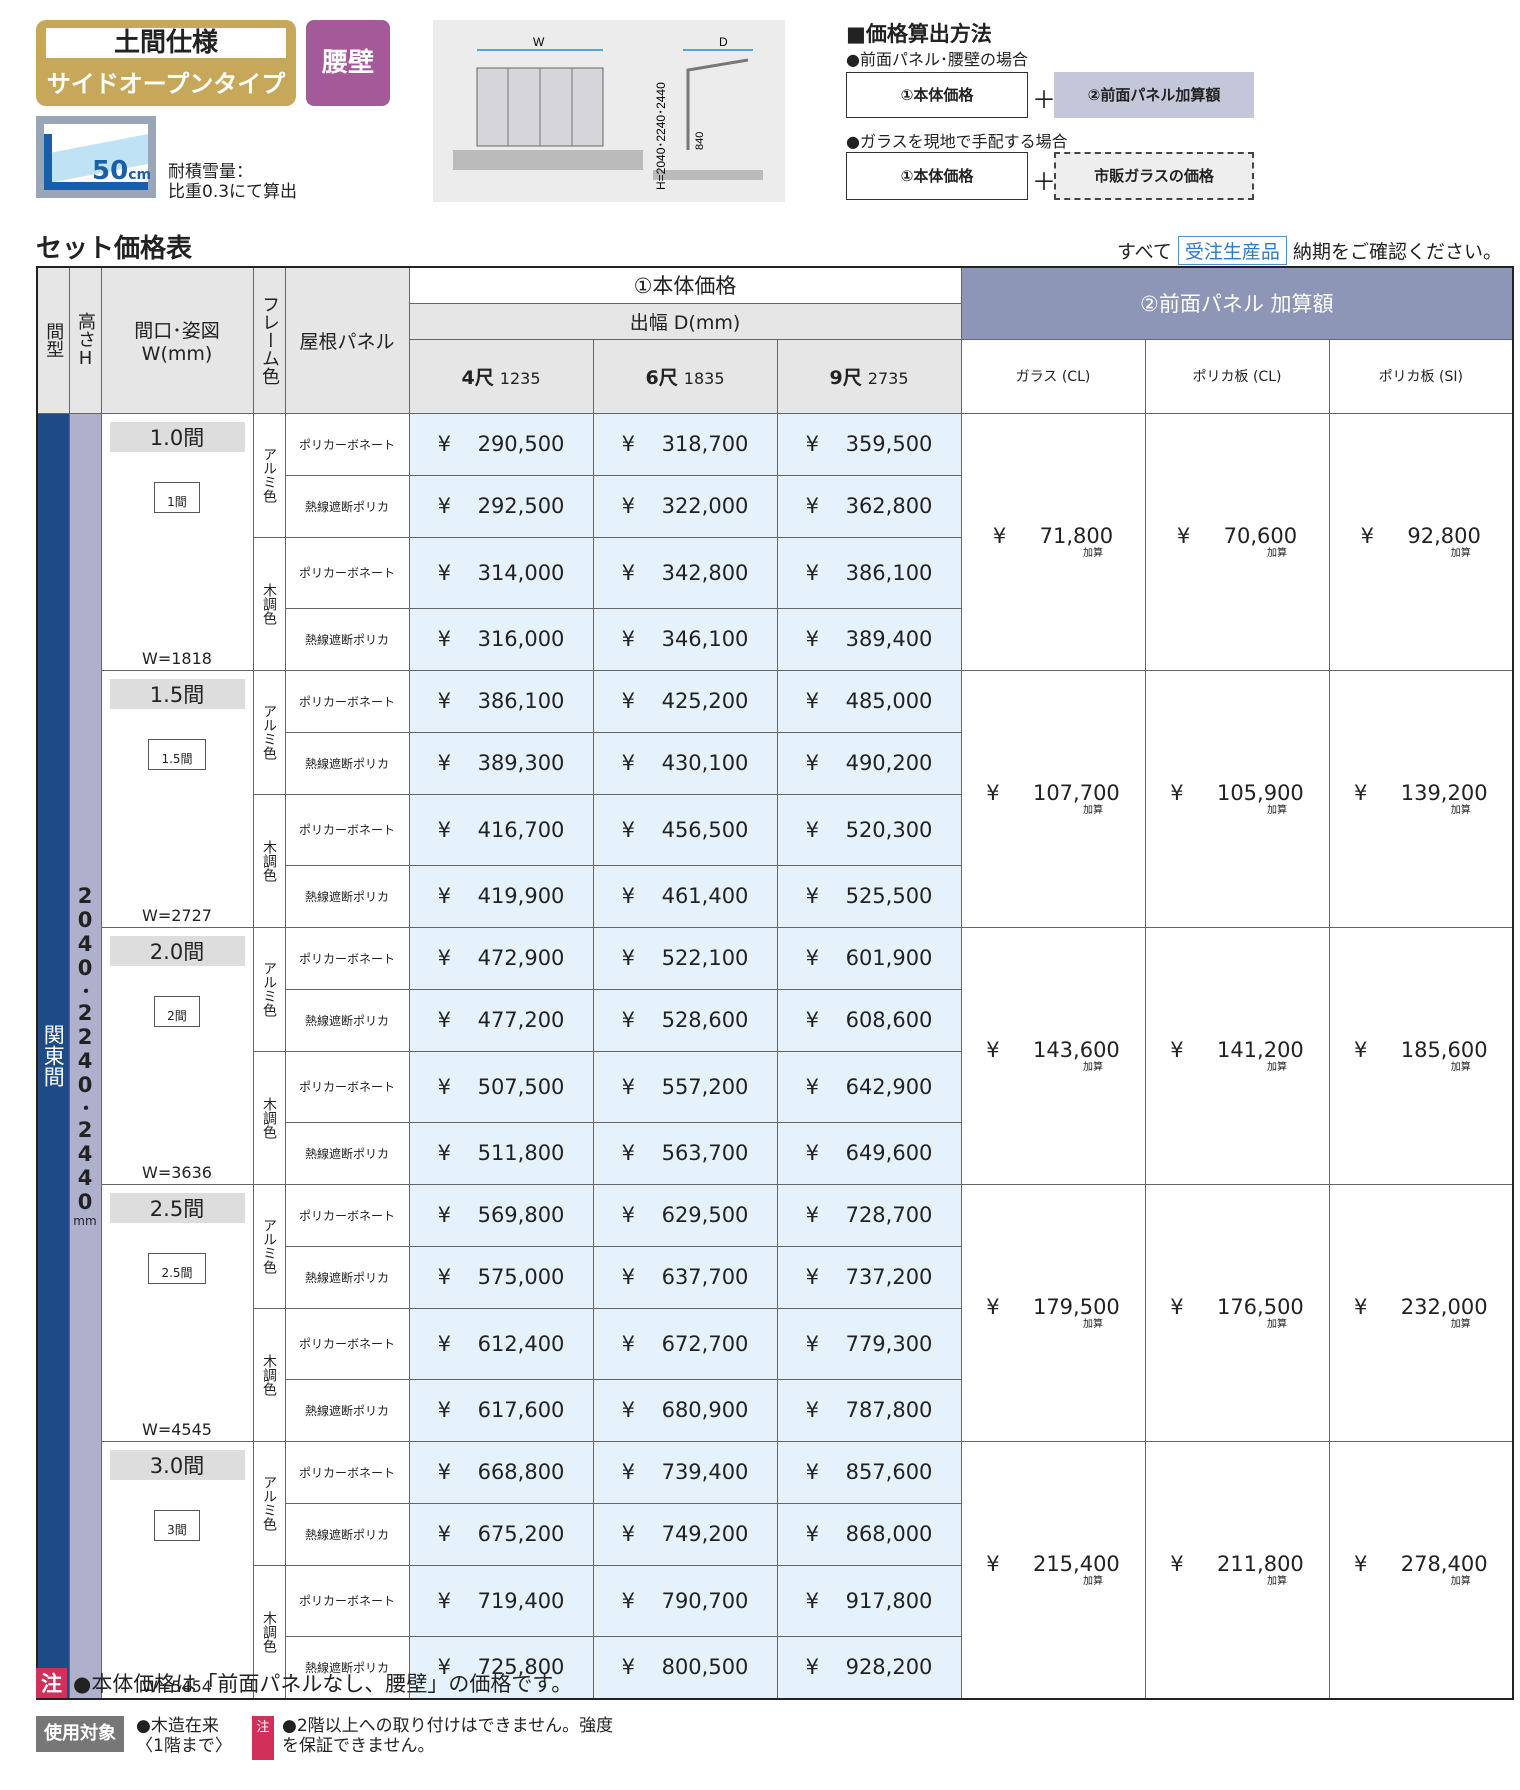 This screenshot has width=1520, height=1790. I want to click on price-cell: ¥416,700, so click(501, 829).